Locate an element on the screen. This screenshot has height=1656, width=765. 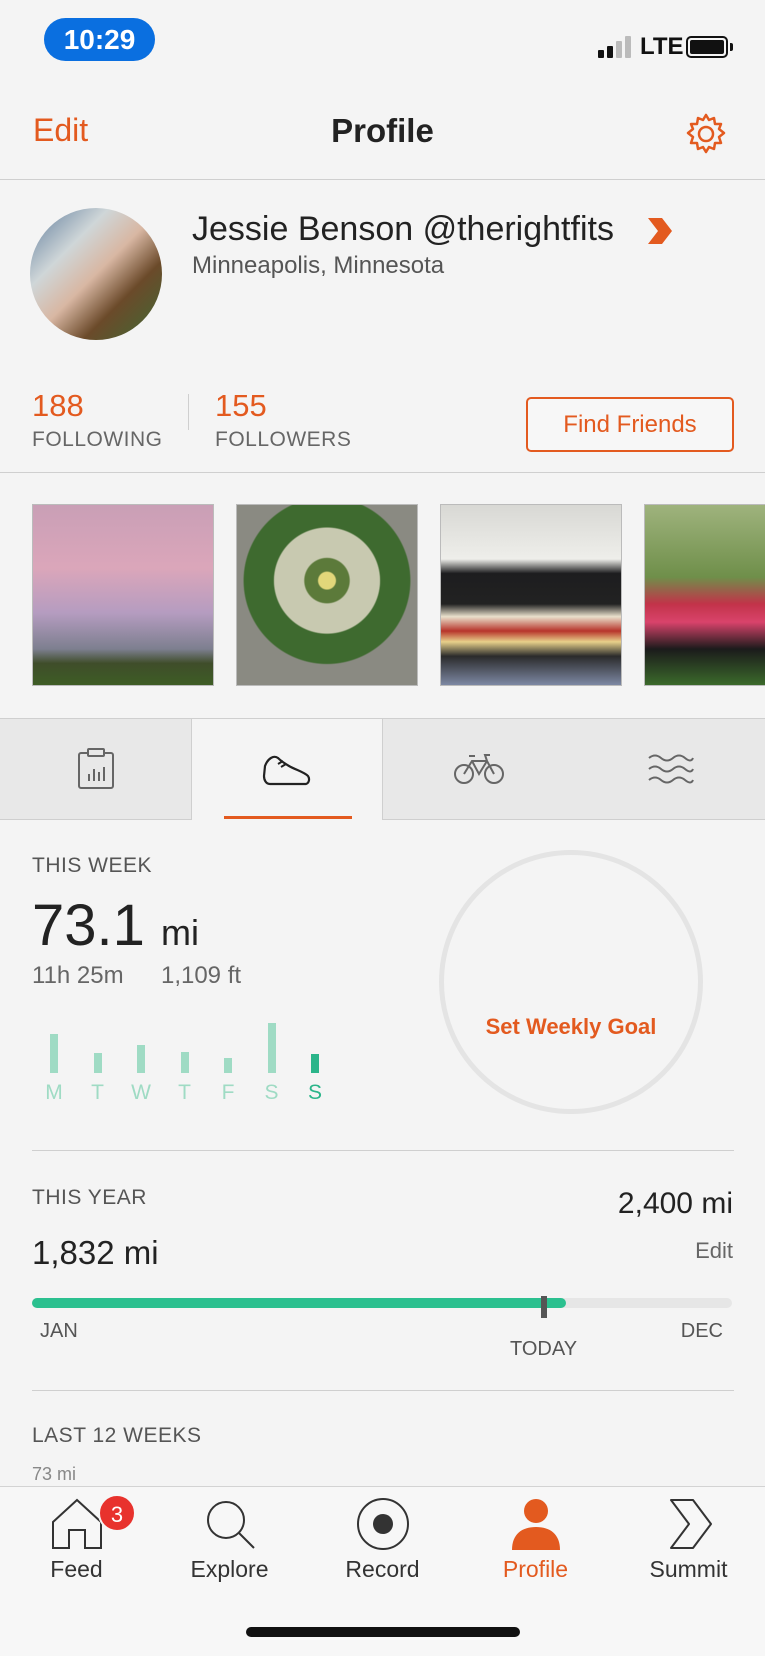
tab-summit: Summit is located at coordinates (688, 1544).